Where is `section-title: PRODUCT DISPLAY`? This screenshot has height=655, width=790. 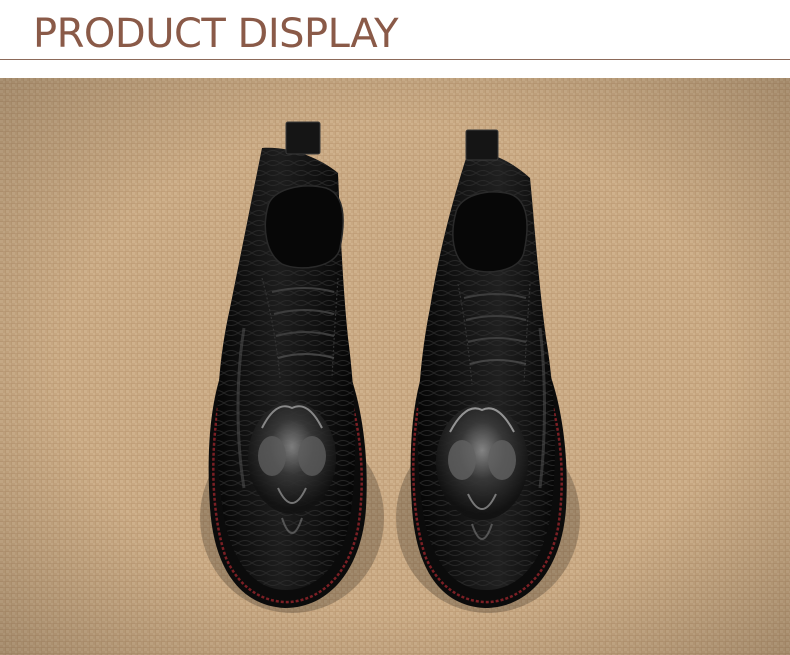 section-title: PRODUCT DISPLAY is located at coordinates (216, 34).